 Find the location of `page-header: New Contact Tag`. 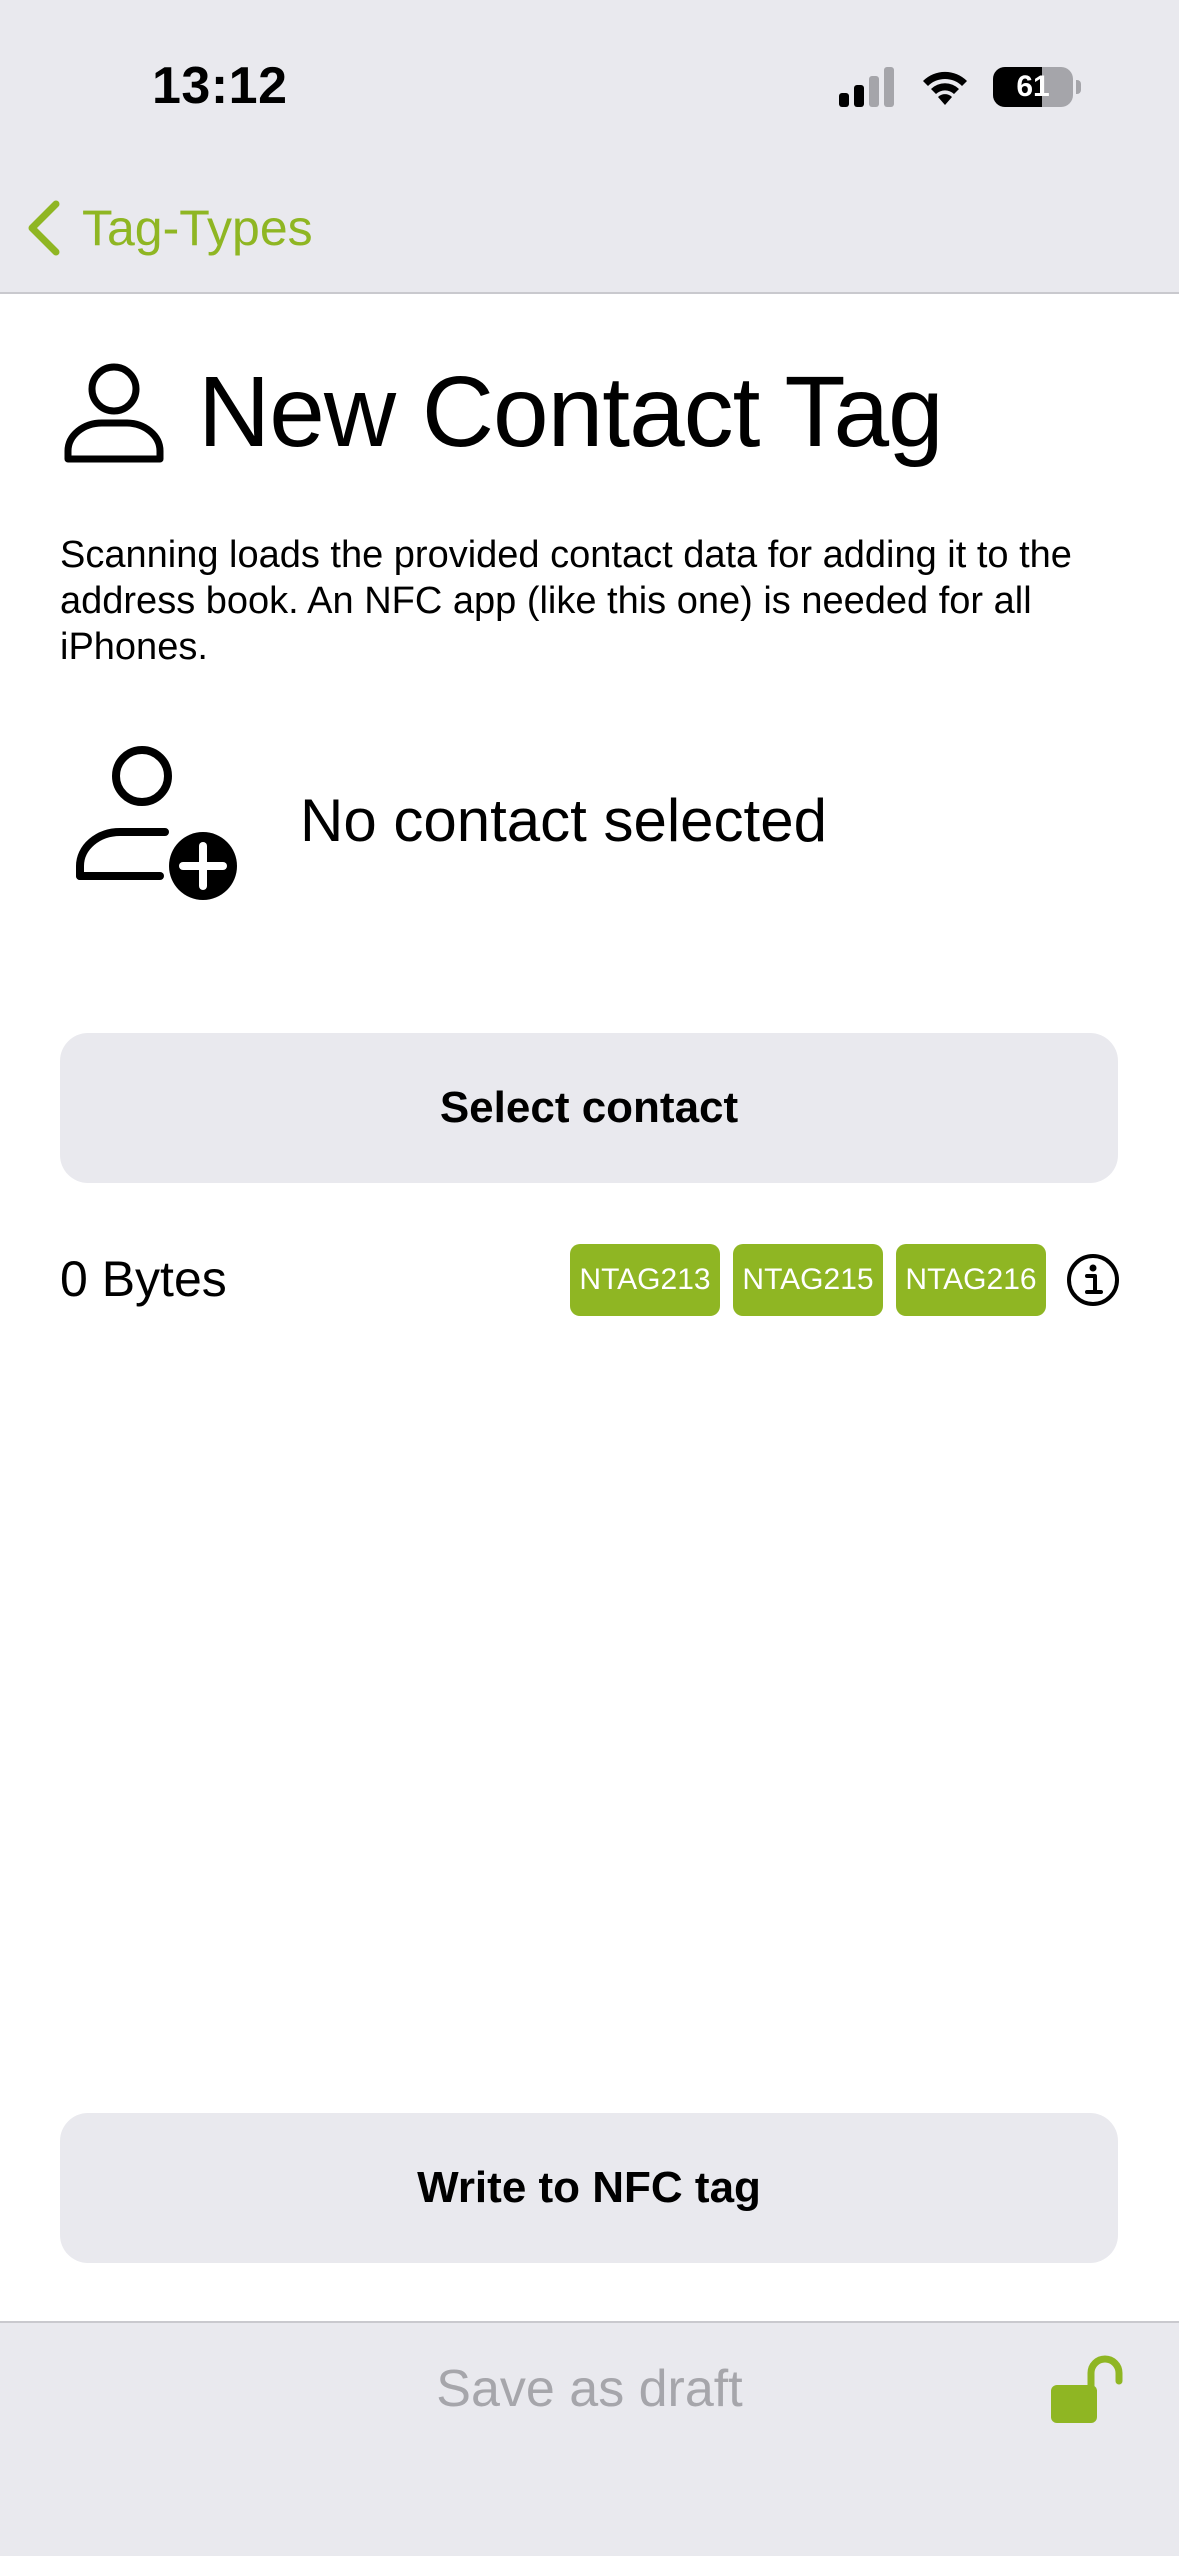

page-header: New Contact Tag is located at coordinates (502, 412).